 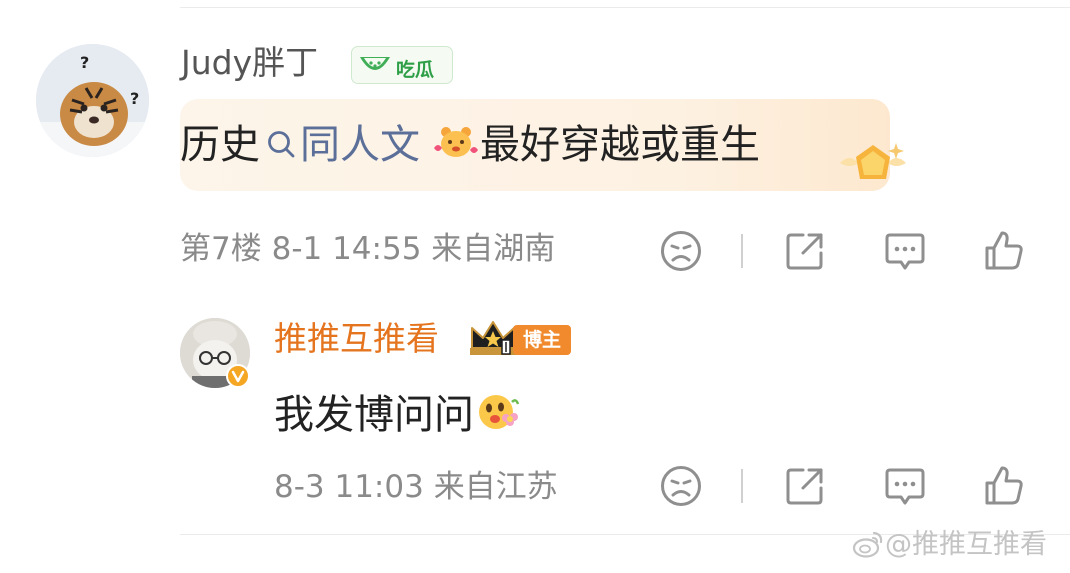 I want to click on watermark: @推推互推看, so click(x=966, y=544).